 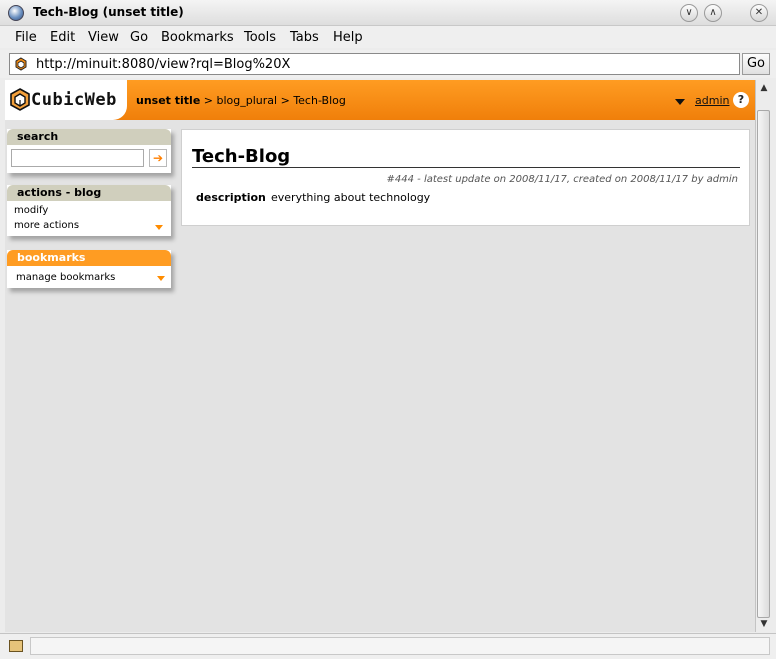 I want to click on breadcrumb-blog-plural: blog_plural, so click(x=247, y=100).